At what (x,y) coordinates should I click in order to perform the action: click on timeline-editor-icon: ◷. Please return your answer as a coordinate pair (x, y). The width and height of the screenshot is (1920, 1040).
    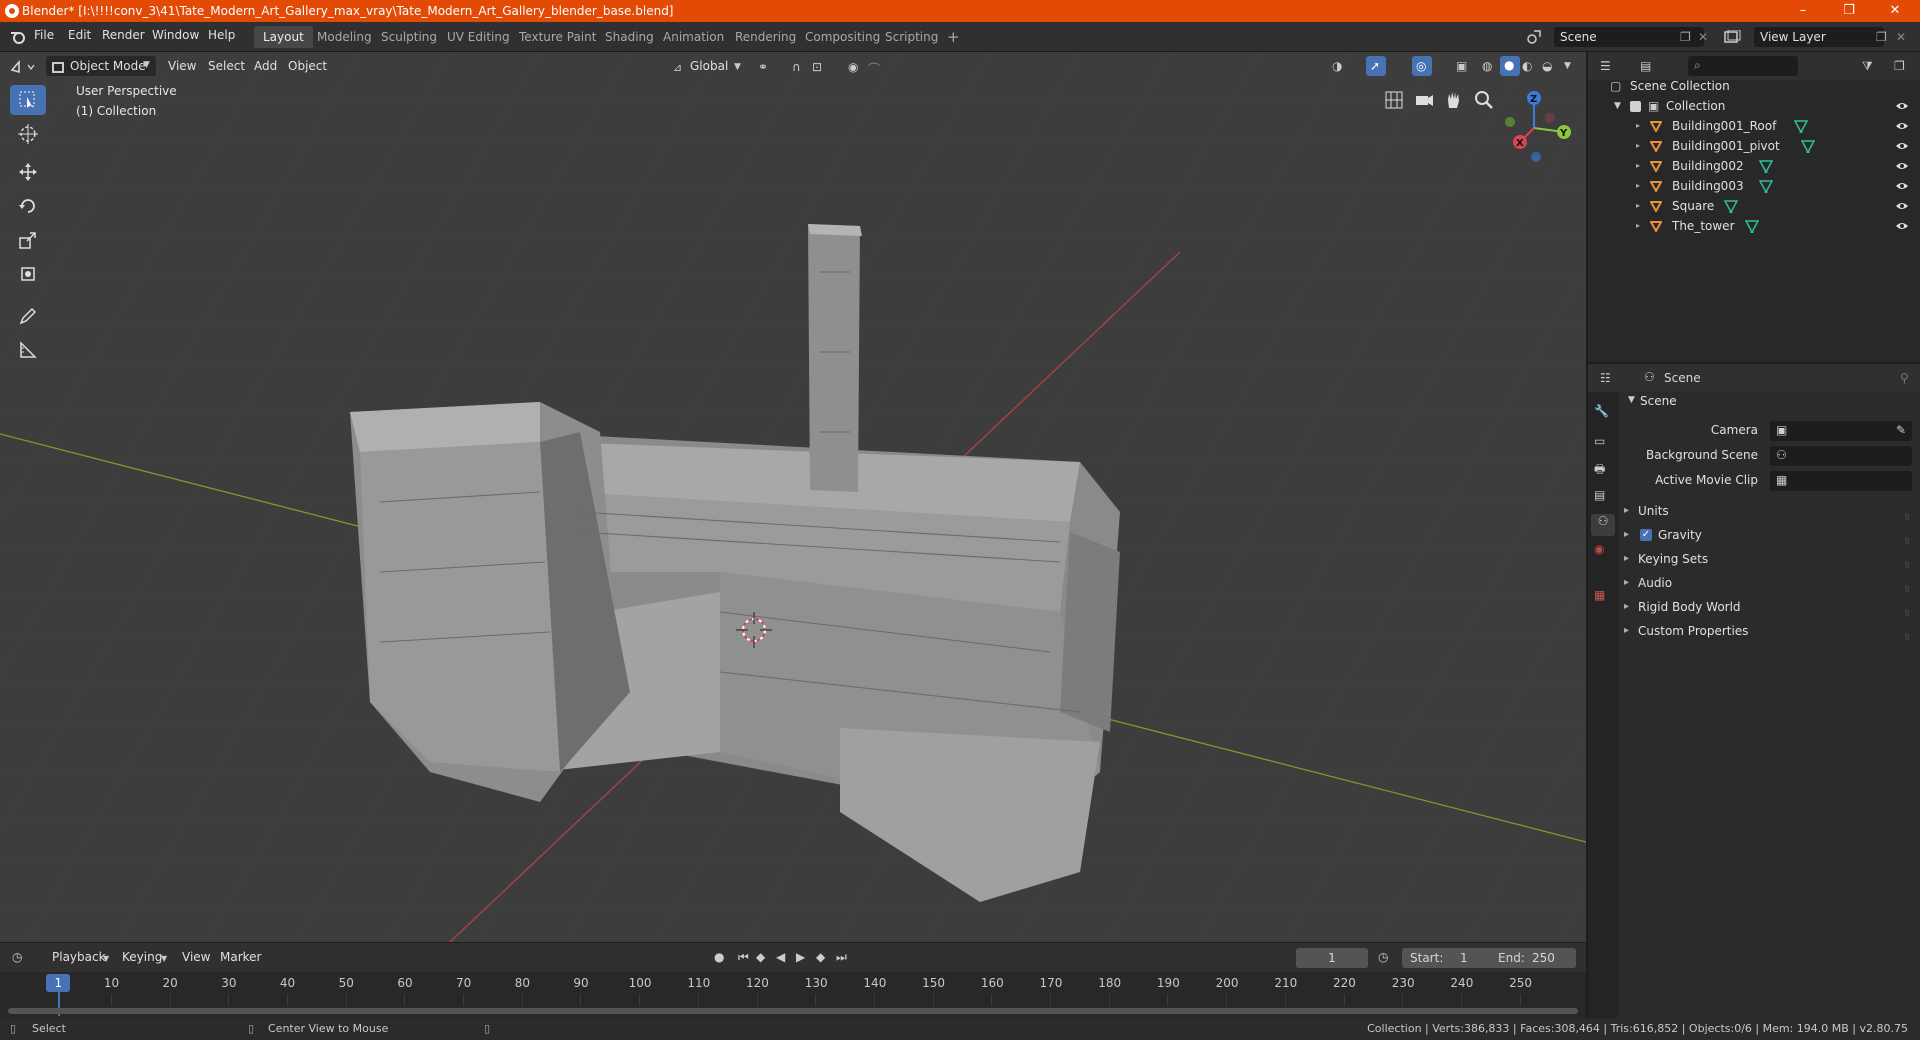
    Looking at the image, I should click on (17, 957).